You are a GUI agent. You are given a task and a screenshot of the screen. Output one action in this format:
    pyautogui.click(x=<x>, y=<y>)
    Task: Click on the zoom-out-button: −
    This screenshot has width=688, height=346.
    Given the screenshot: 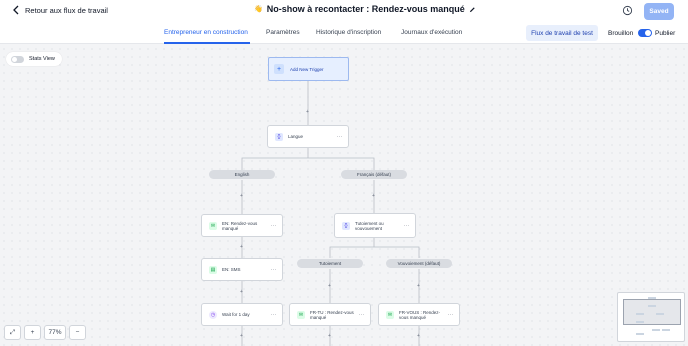 What is the action you would take?
    pyautogui.click(x=77, y=332)
    